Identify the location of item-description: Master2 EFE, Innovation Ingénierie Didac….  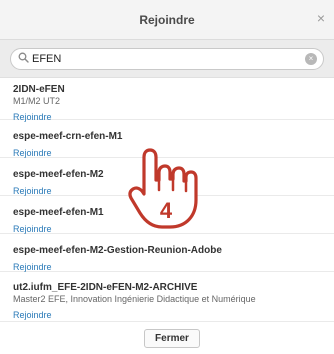
(134, 299).